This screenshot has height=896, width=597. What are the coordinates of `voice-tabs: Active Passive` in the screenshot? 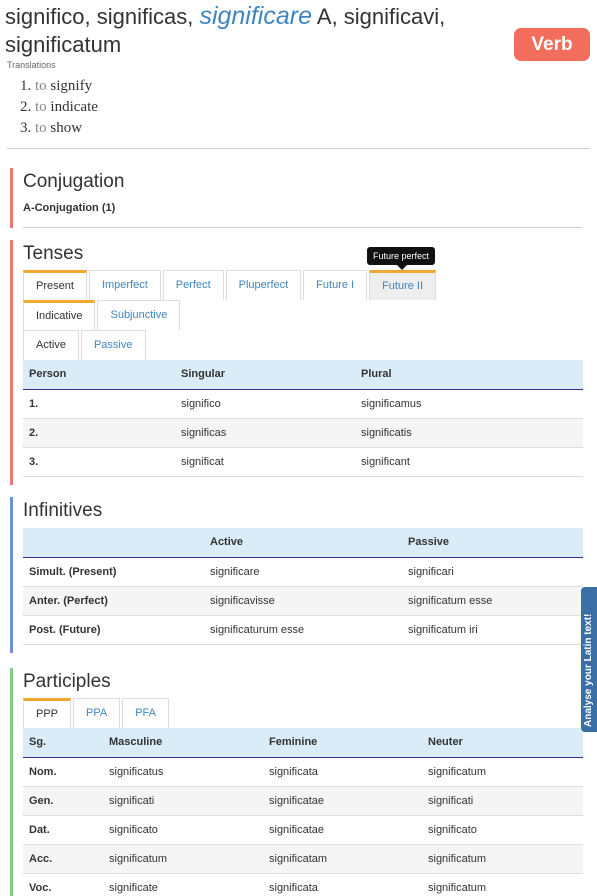 It's located at (302, 345).